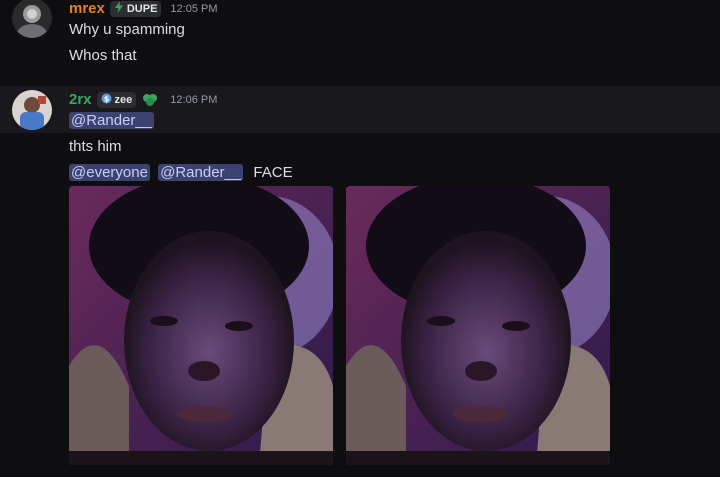  Describe the element at coordinates (194, 99) in the screenshot. I see `timestamp: 12:06 PM` at that location.